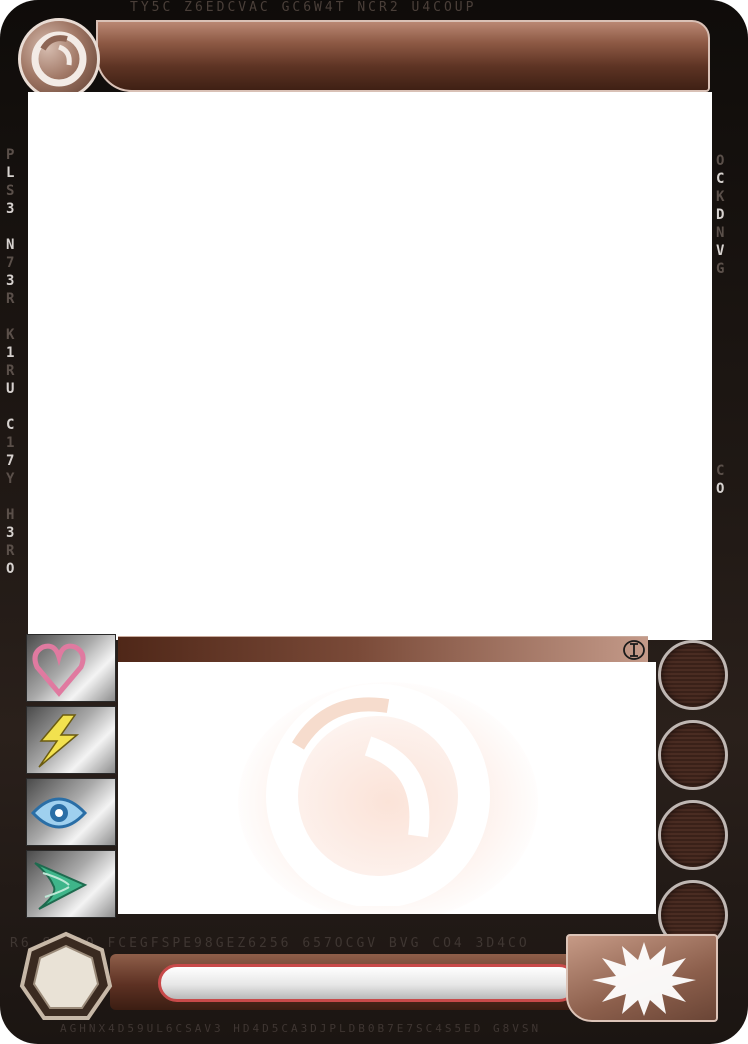 This screenshot has height=1044, width=748. What do you see at coordinates (10, 191) in the screenshot?
I see `circuit-glyph: S` at bounding box center [10, 191].